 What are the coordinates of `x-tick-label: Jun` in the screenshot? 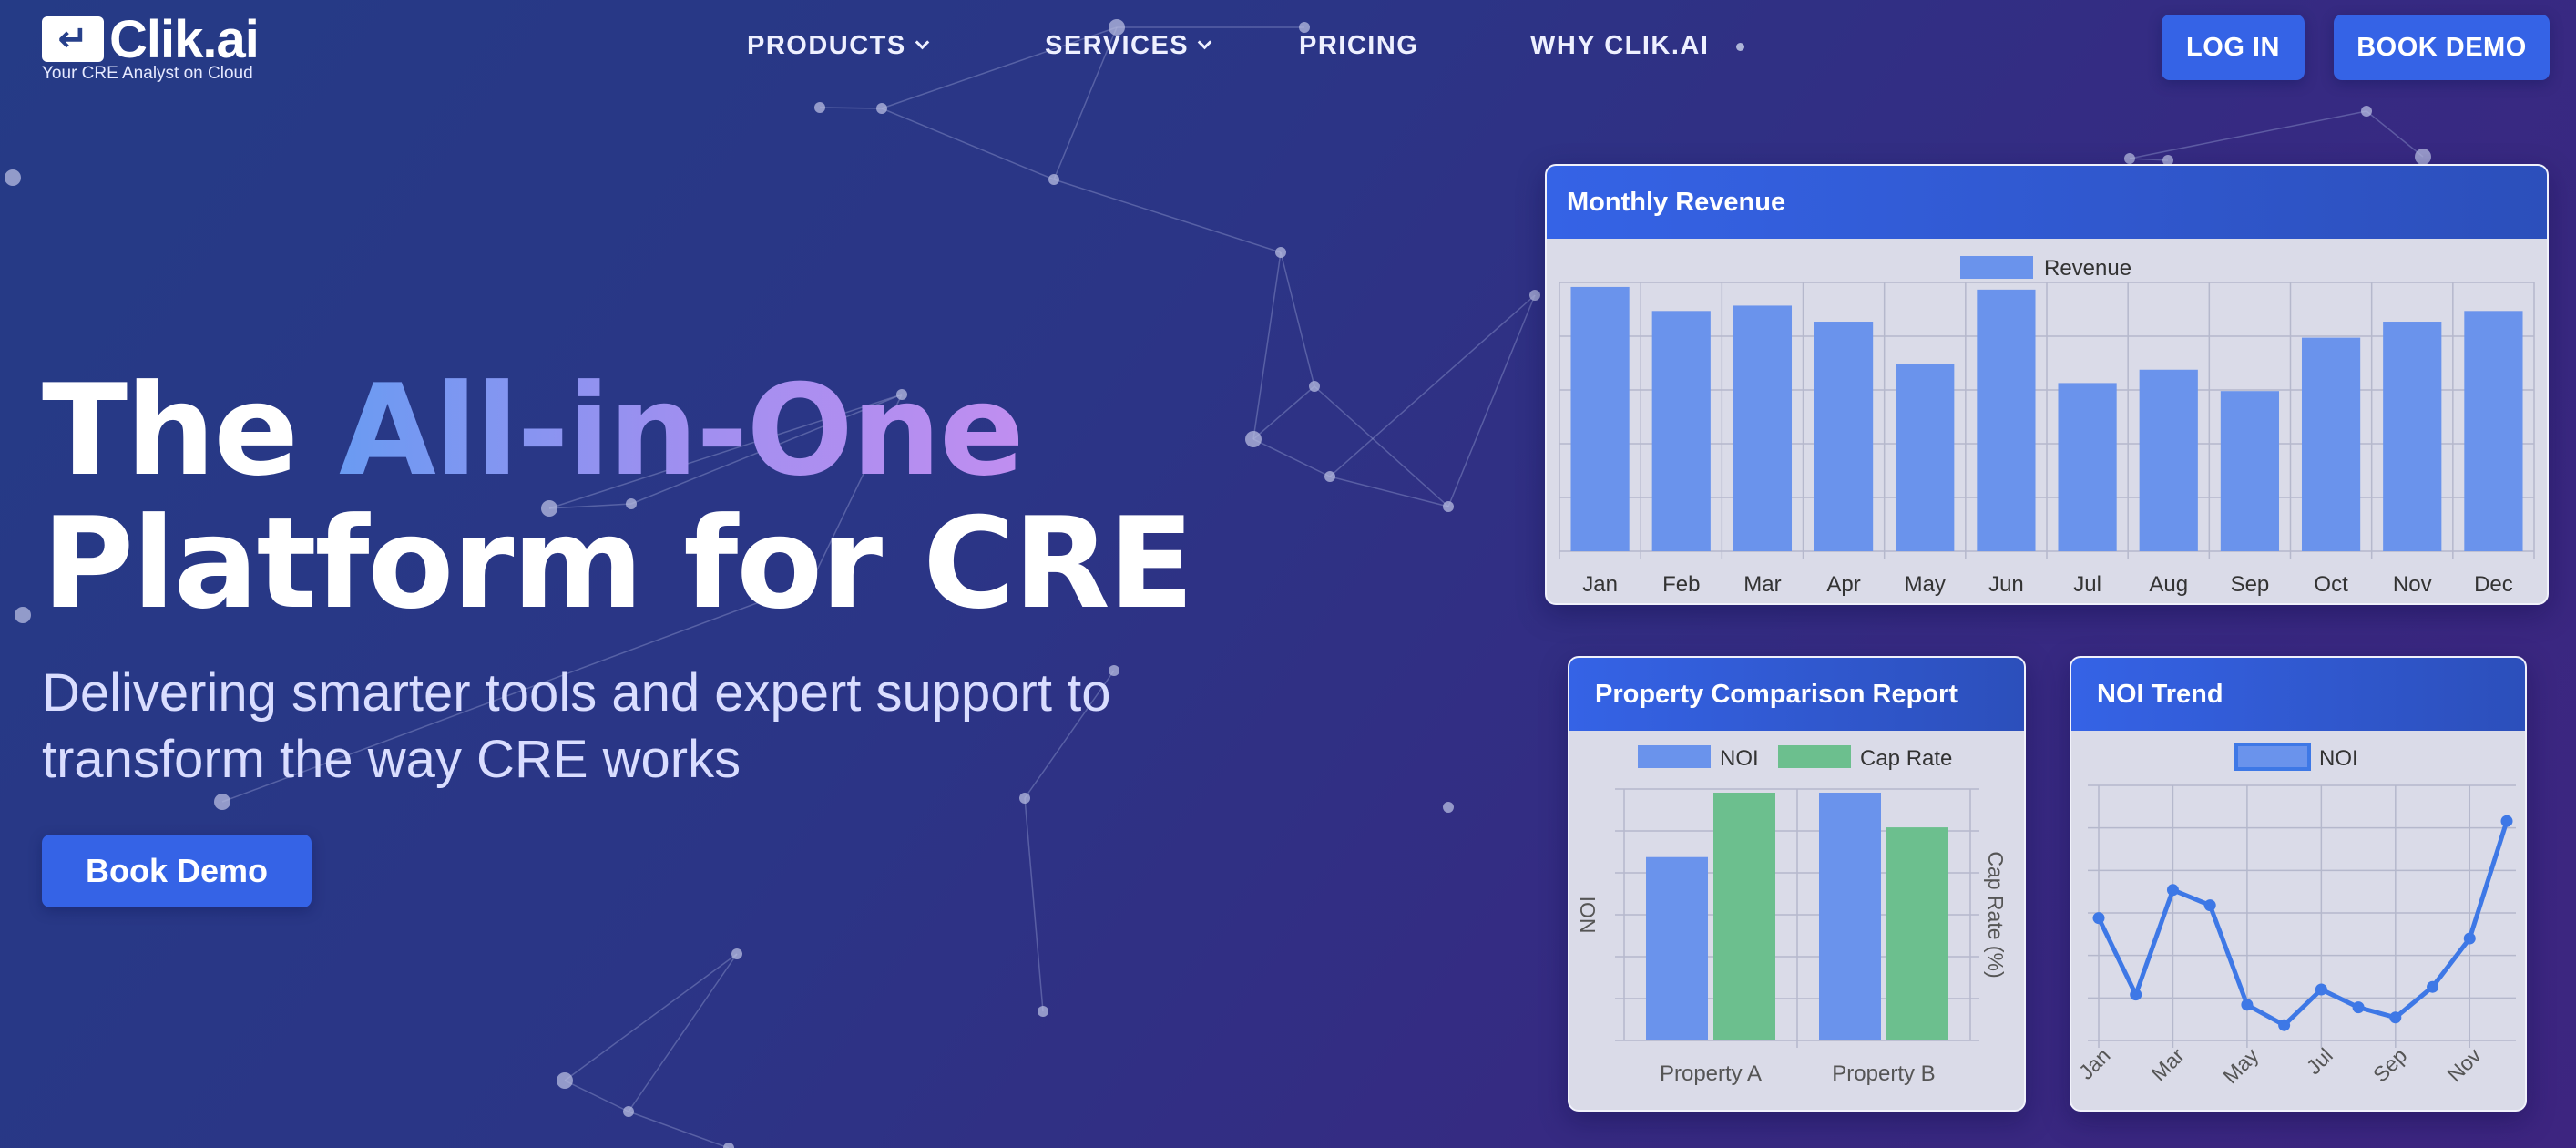 It's located at (2006, 585).